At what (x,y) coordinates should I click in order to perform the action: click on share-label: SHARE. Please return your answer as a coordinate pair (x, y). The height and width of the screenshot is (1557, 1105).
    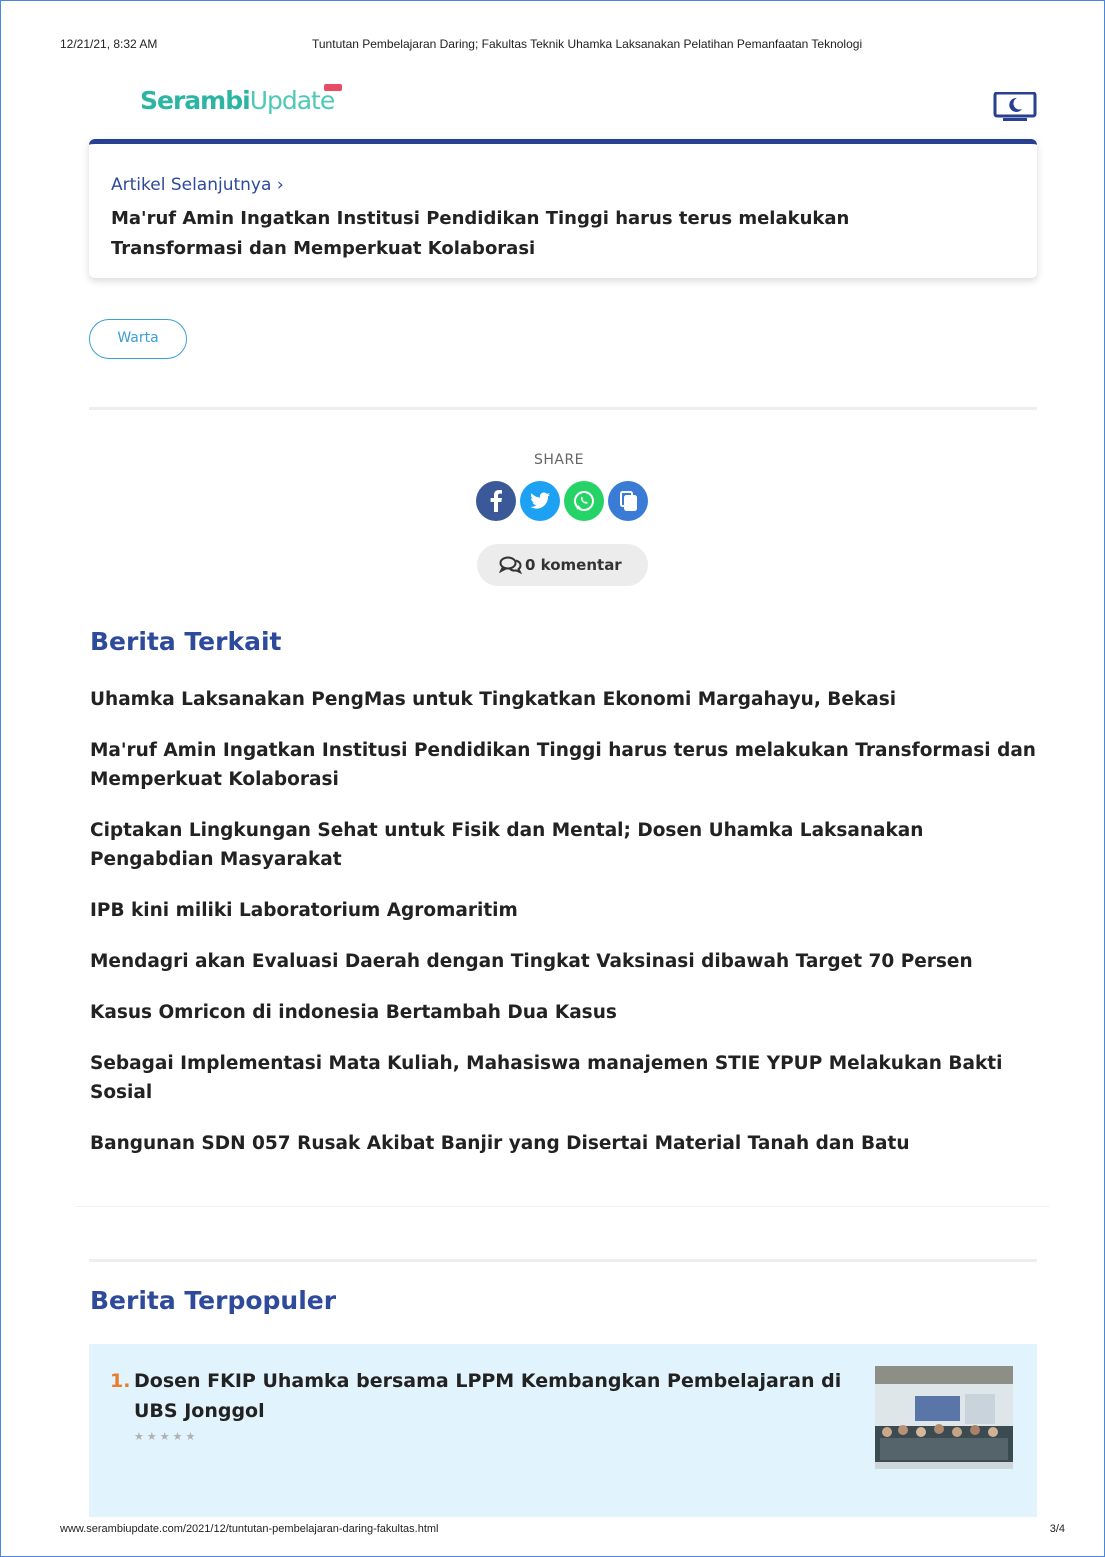
    Looking at the image, I should click on (559, 460).